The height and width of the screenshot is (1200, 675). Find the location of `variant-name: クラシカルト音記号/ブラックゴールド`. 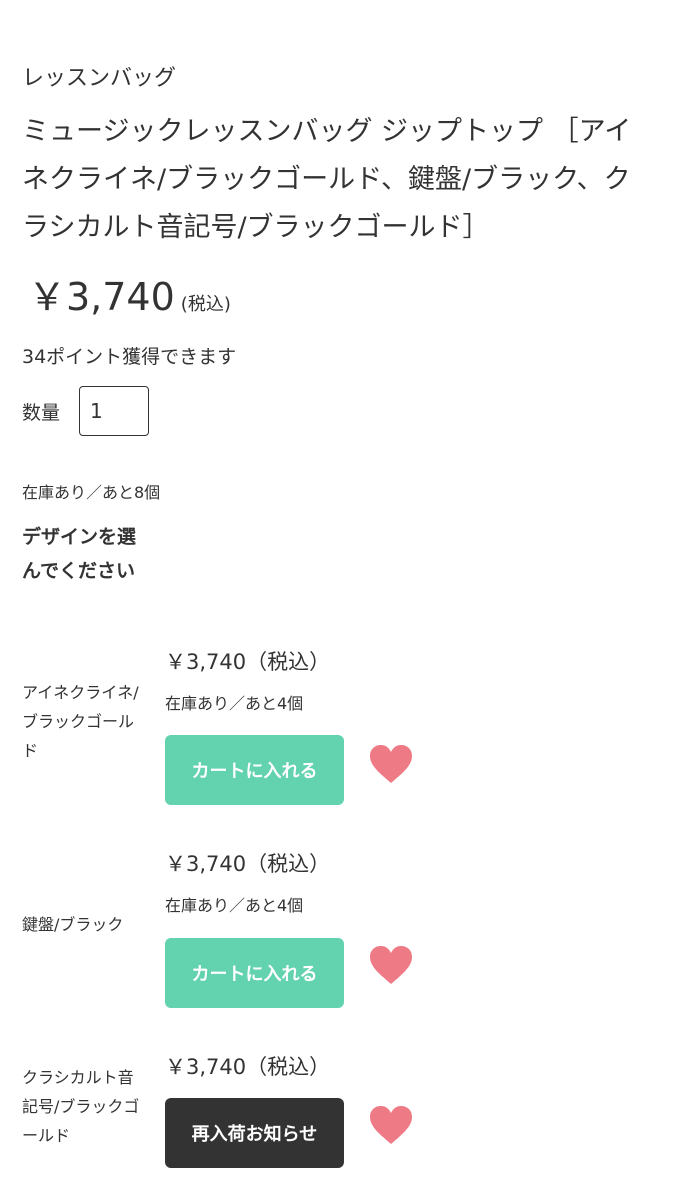

variant-name: クラシカルト音記号/ブラックゴールド is located at coordinates (81, 1106).